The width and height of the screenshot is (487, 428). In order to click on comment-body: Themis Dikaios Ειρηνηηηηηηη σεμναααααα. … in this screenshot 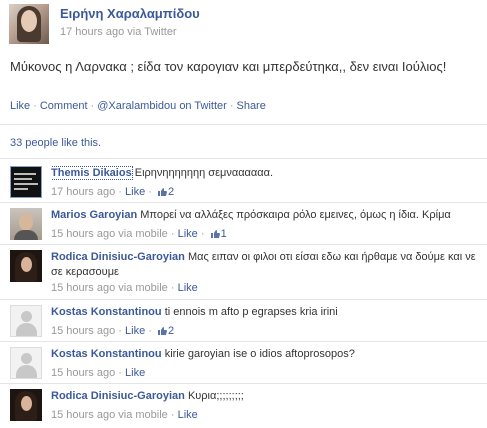, I will do `click(266, 183)`.